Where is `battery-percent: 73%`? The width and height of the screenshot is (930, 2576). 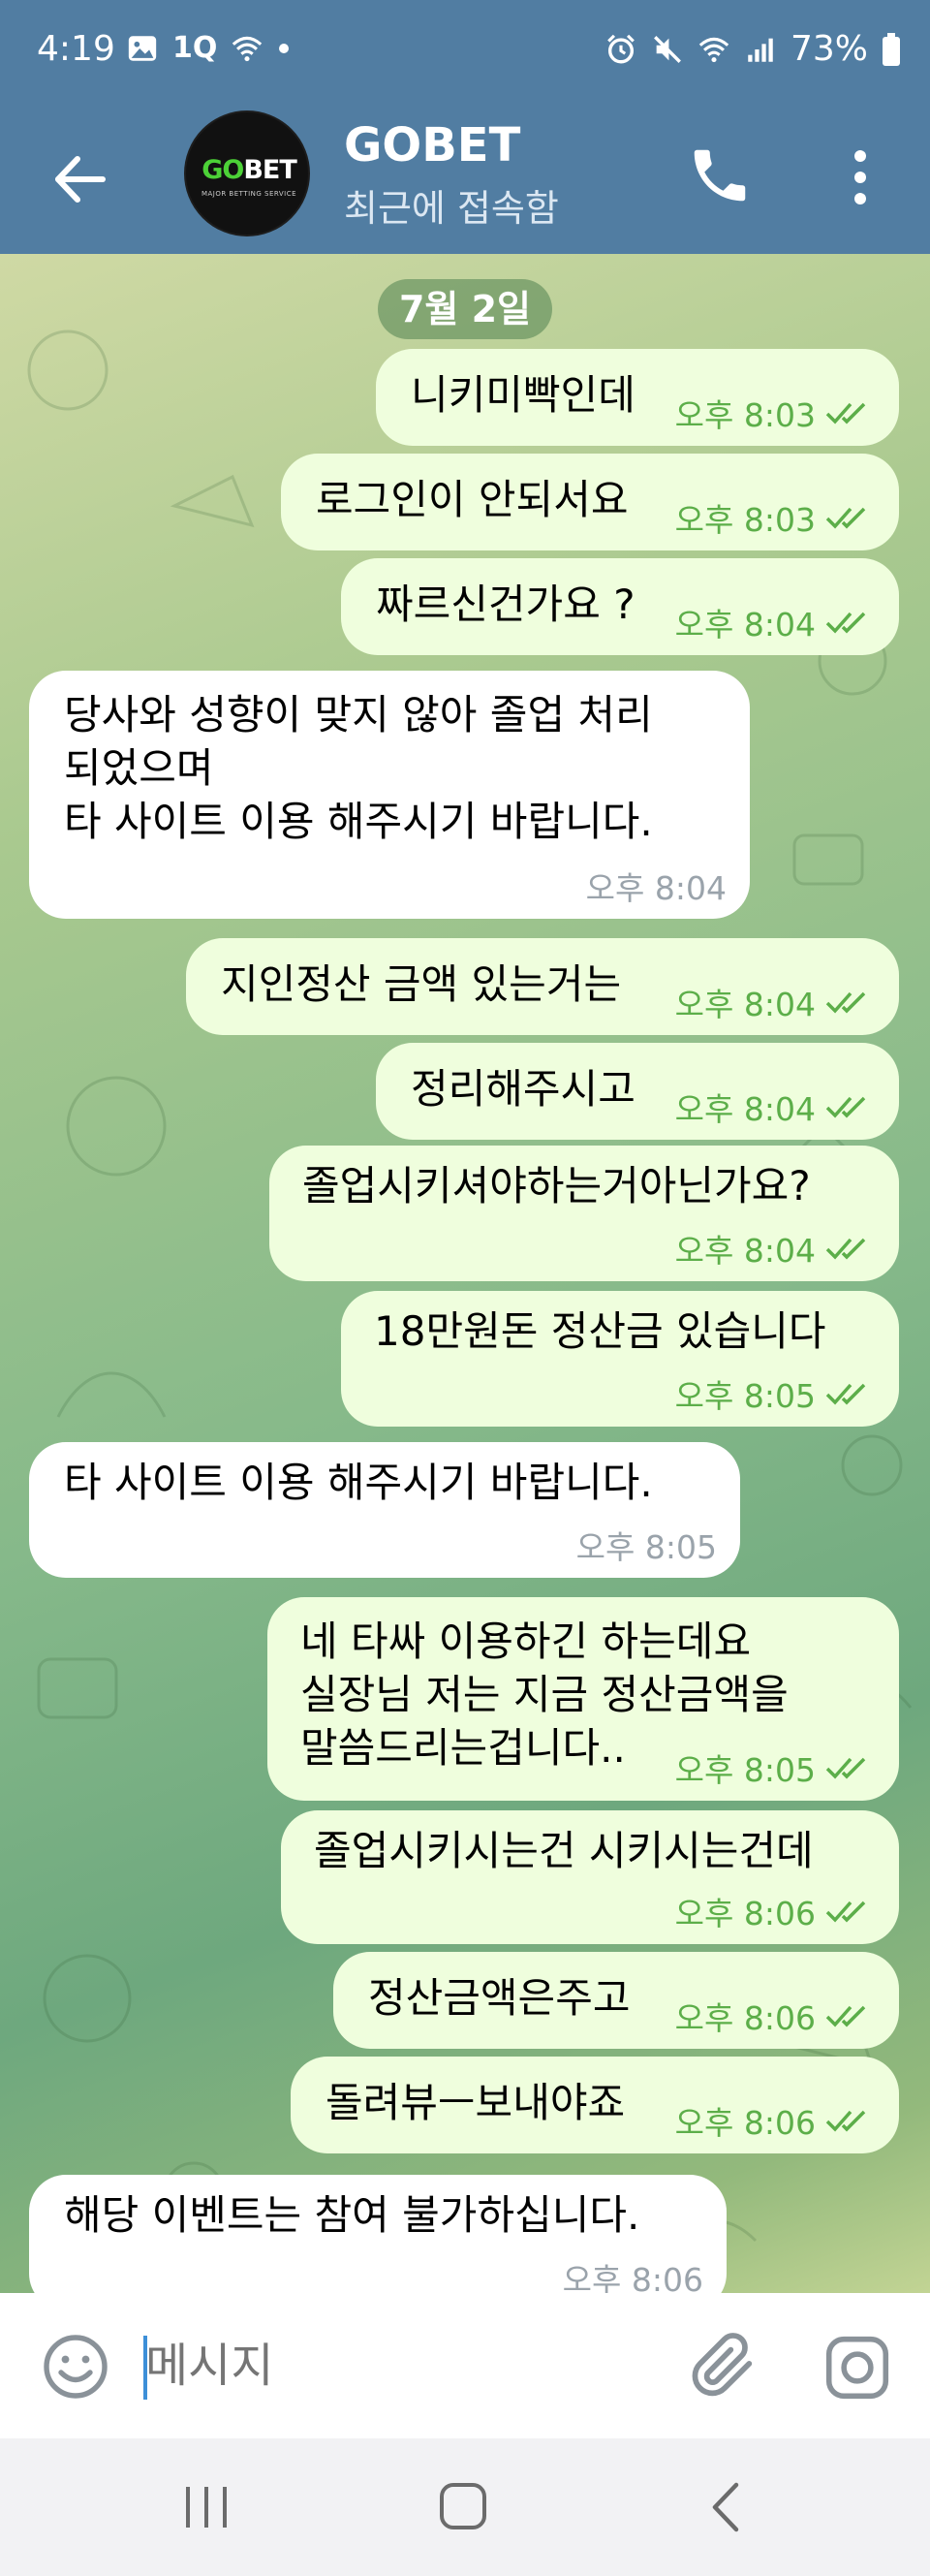
battery-percent: 73% is located at coordinates (829, 49).